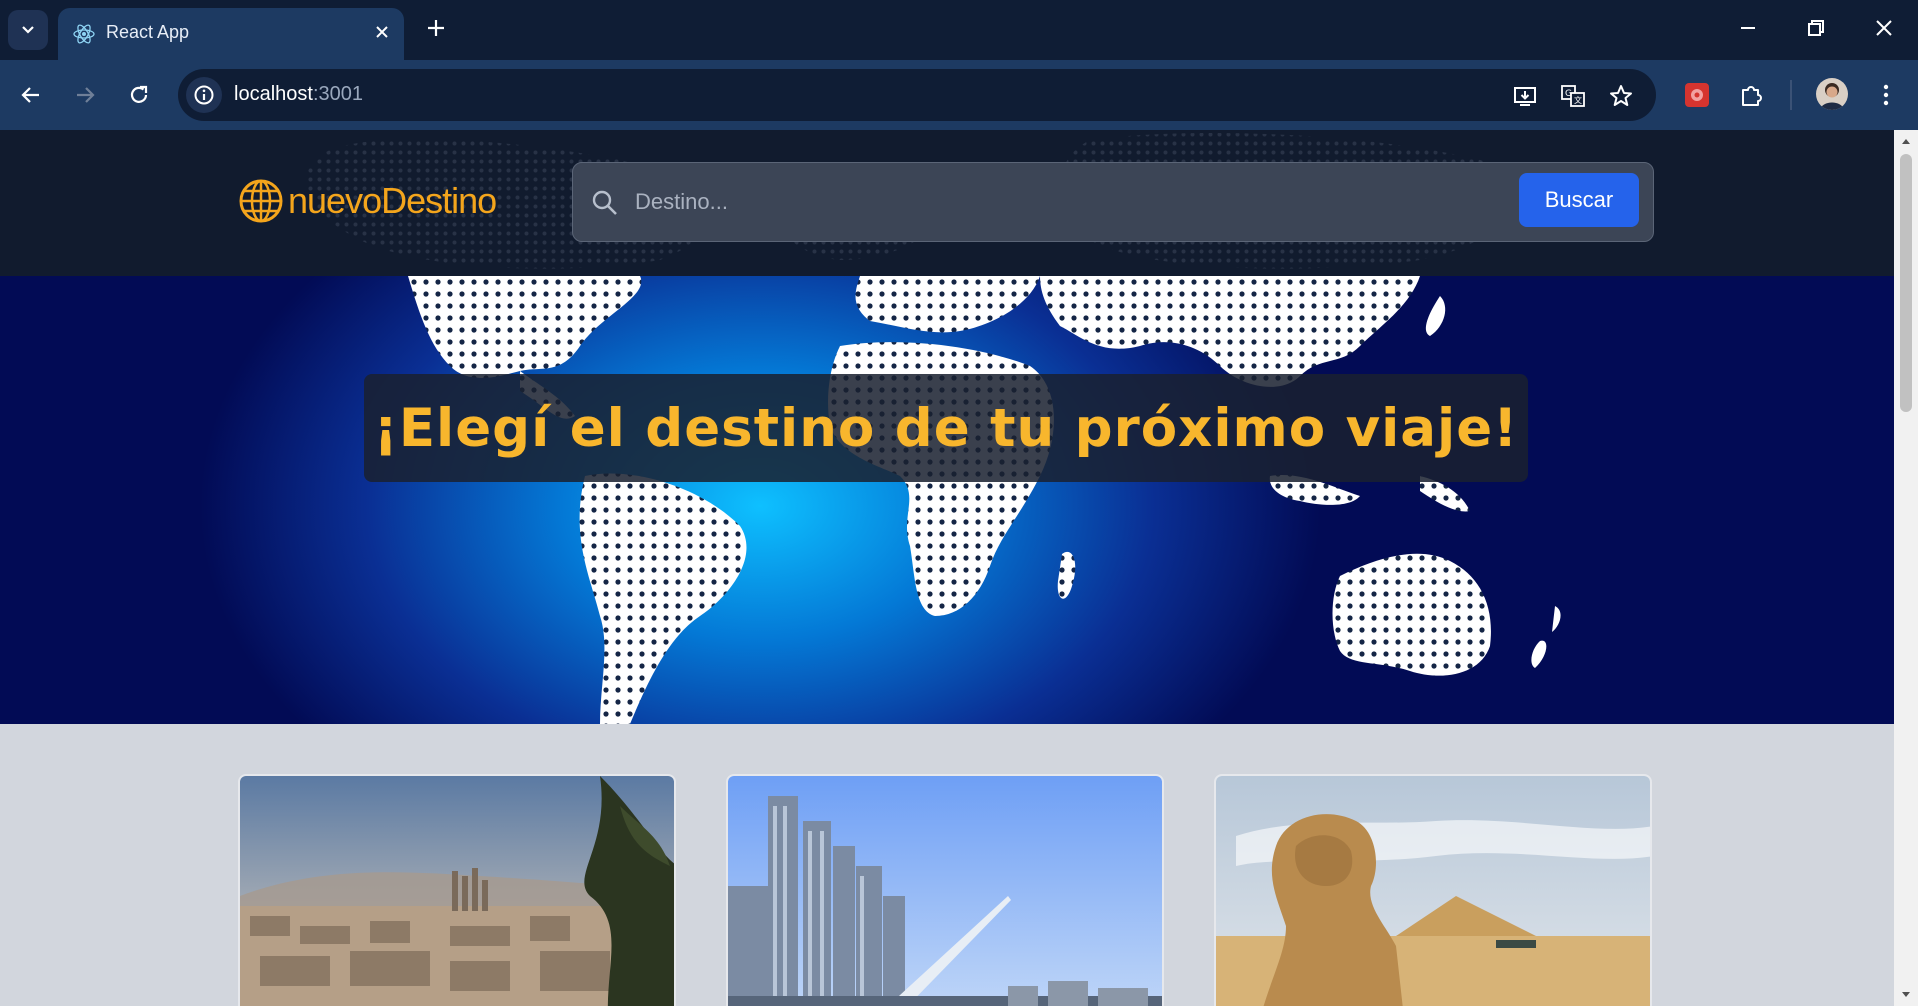 The height and width of the screenshot is (1006, 1918). I want to click on info-icon, so click(204, 95).